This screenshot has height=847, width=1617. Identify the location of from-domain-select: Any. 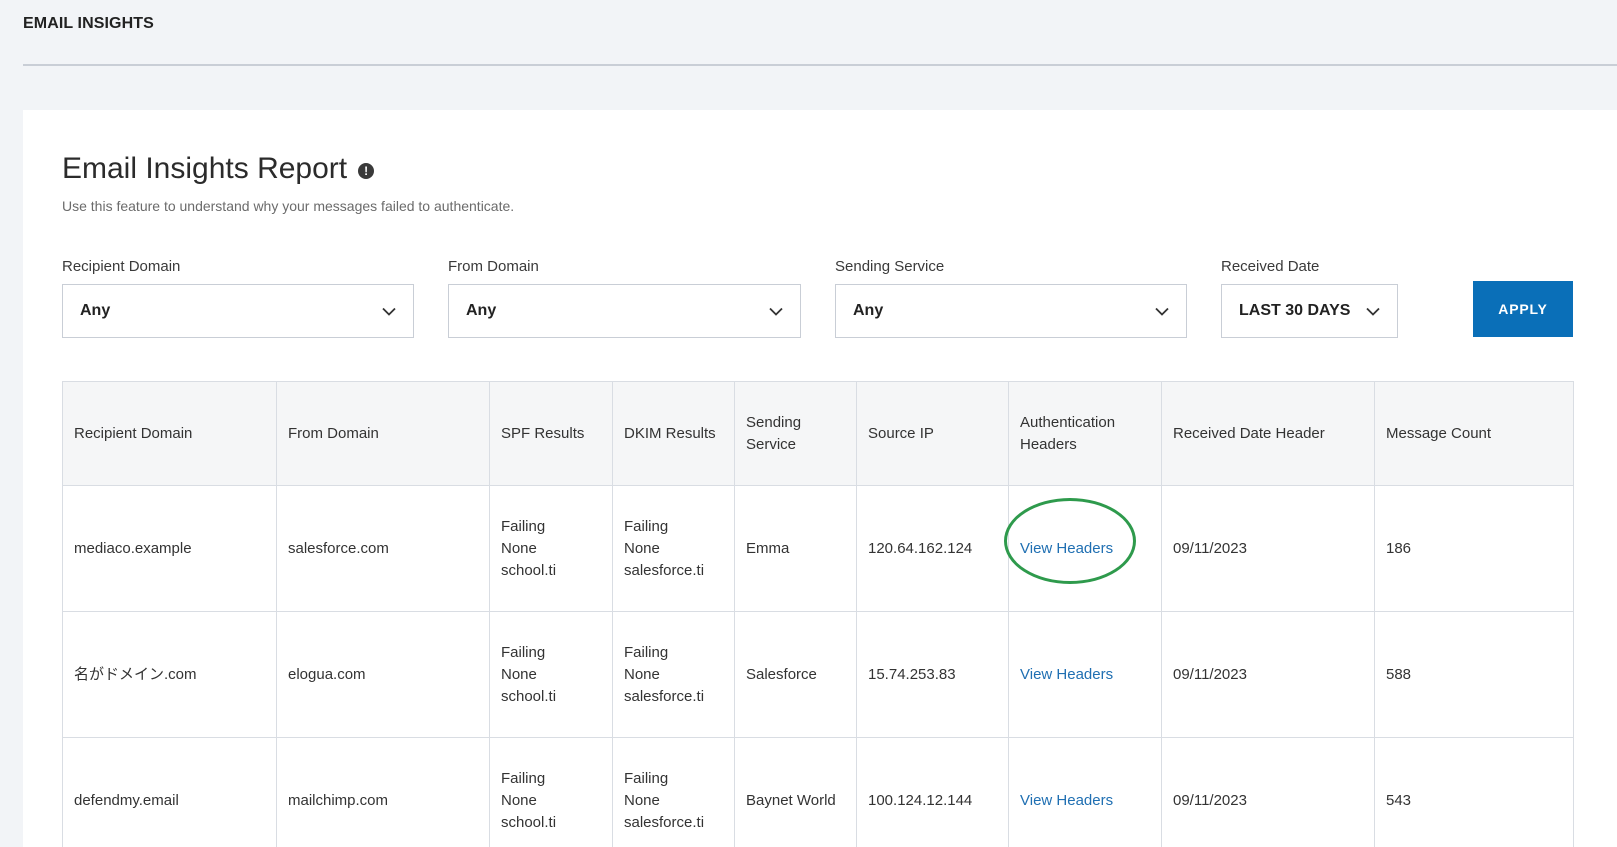
(624, 311).